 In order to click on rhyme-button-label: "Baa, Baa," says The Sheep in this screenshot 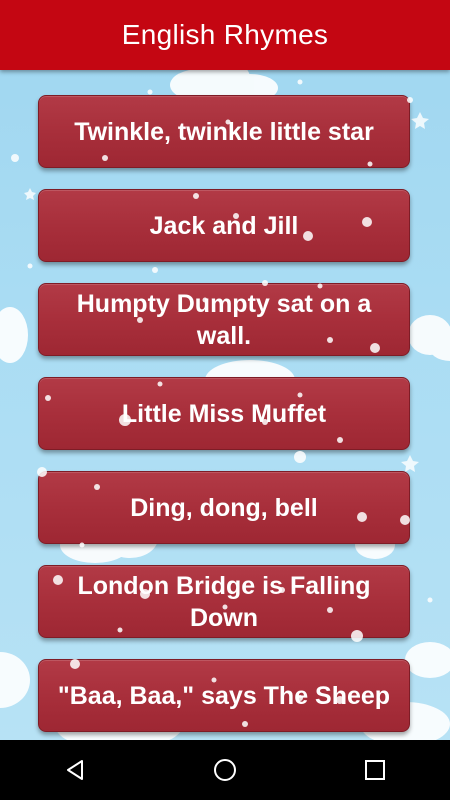, I will do `click(224, 695)`.